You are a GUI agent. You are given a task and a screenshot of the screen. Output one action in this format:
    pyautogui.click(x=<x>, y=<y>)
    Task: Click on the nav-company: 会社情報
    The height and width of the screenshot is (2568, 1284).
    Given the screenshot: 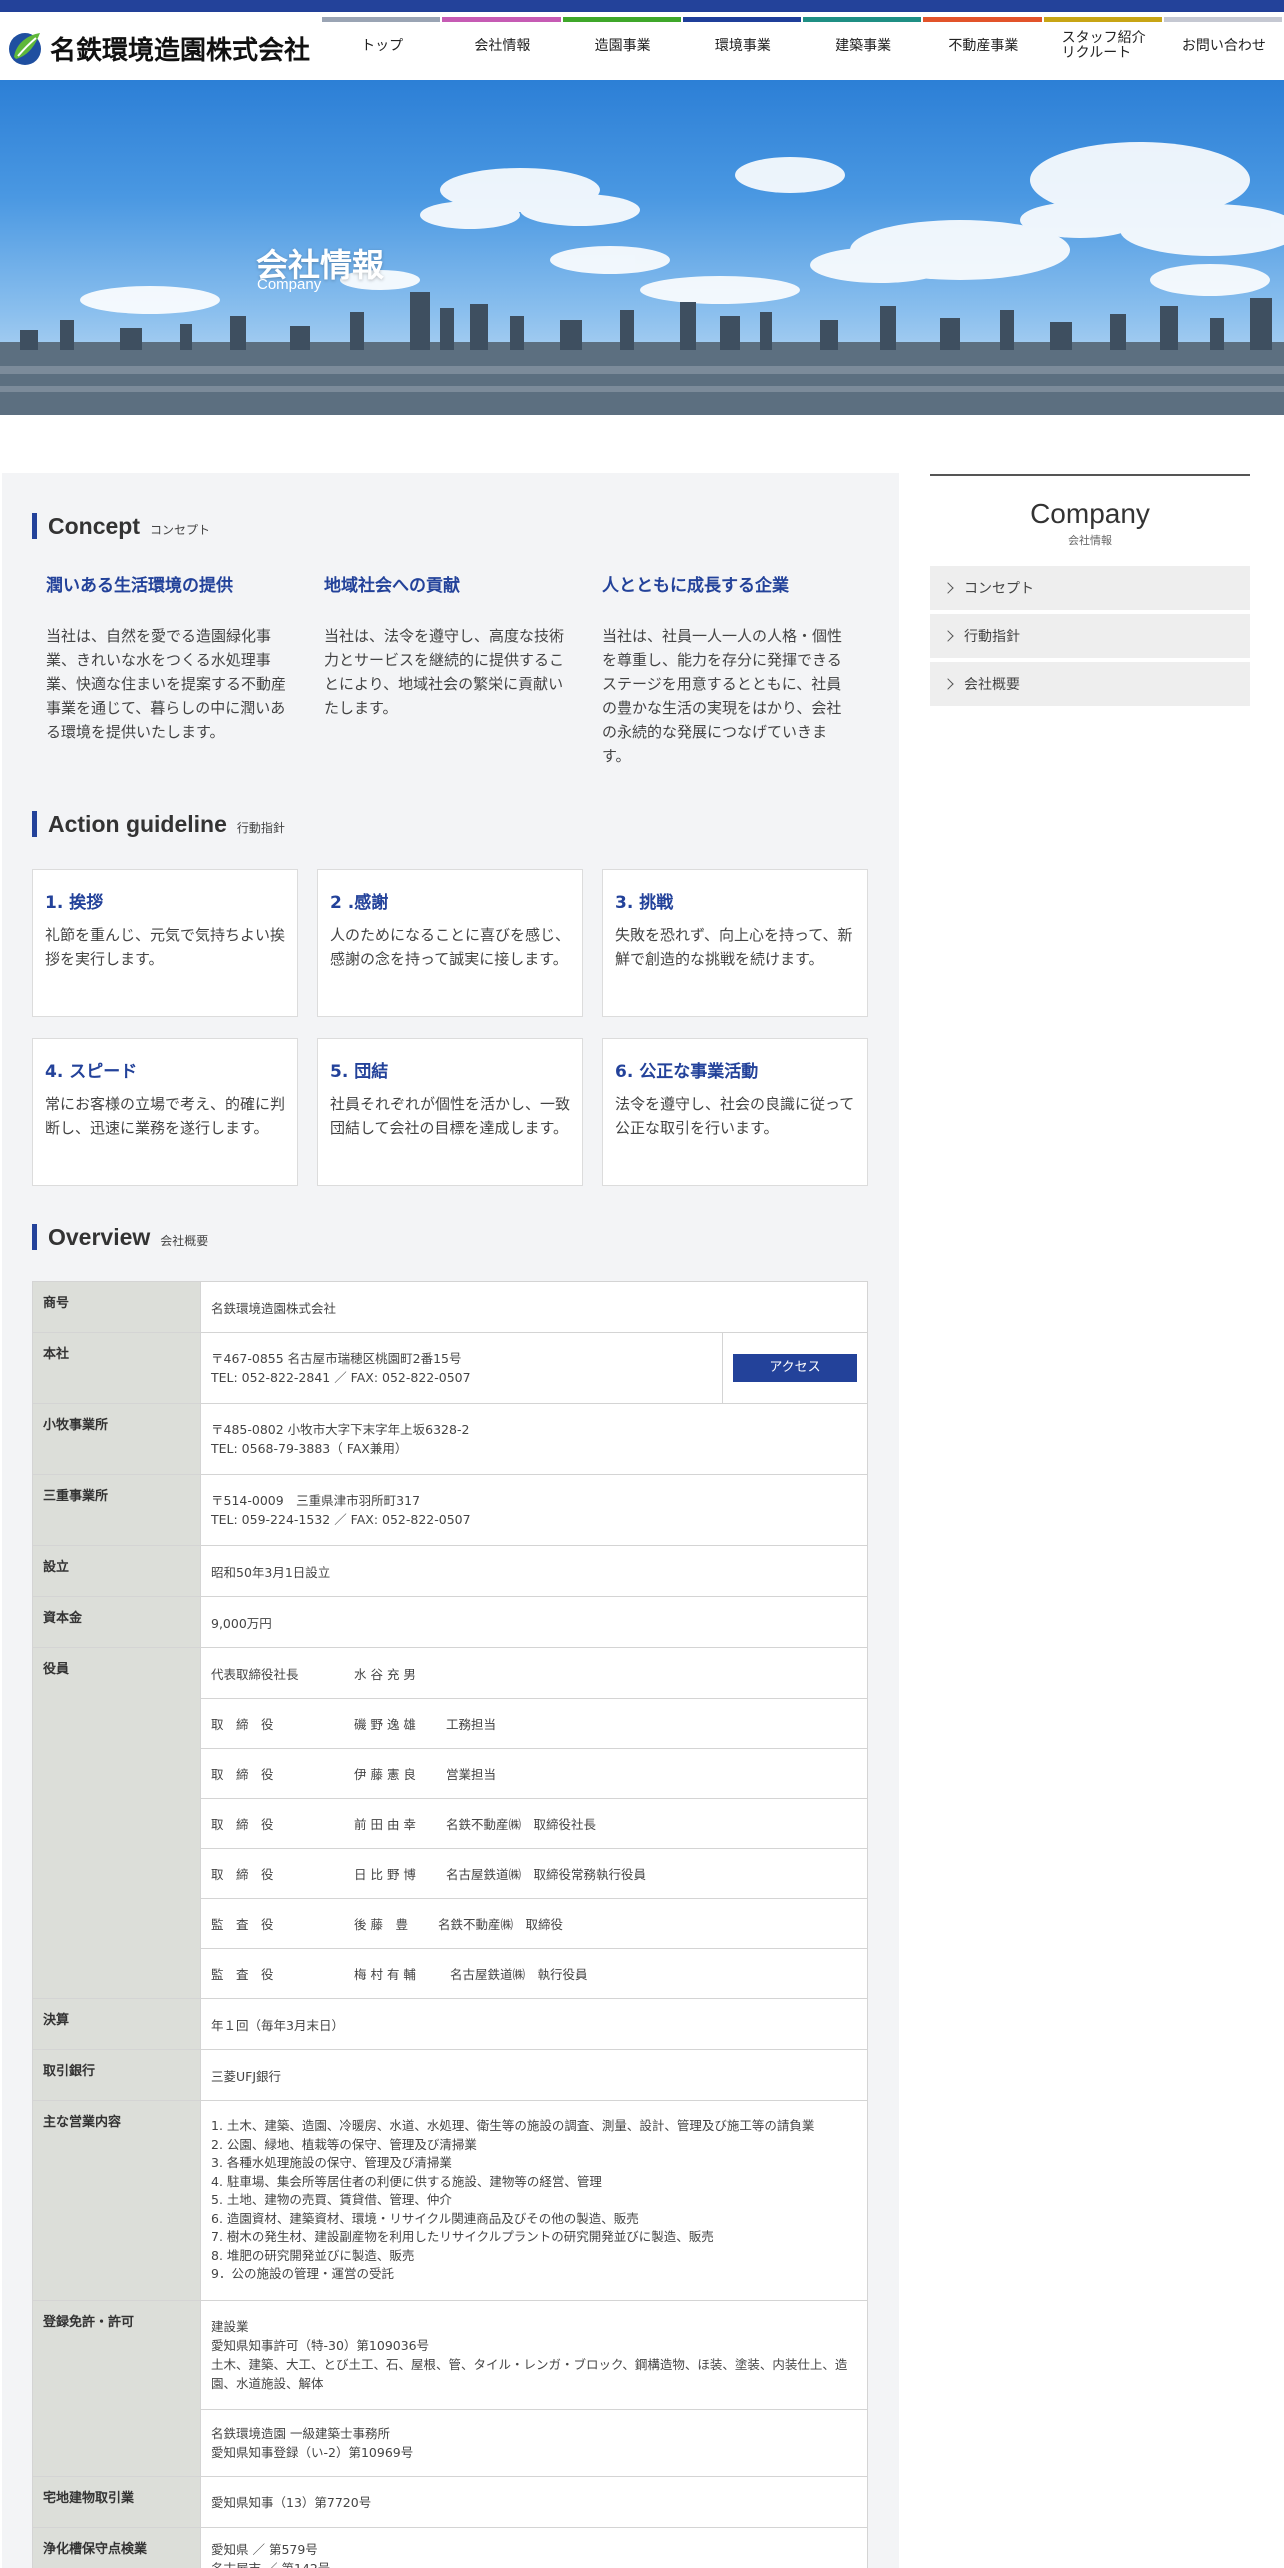 What is the action you would take?
    pyautogui.click(x=502, y=46)
    